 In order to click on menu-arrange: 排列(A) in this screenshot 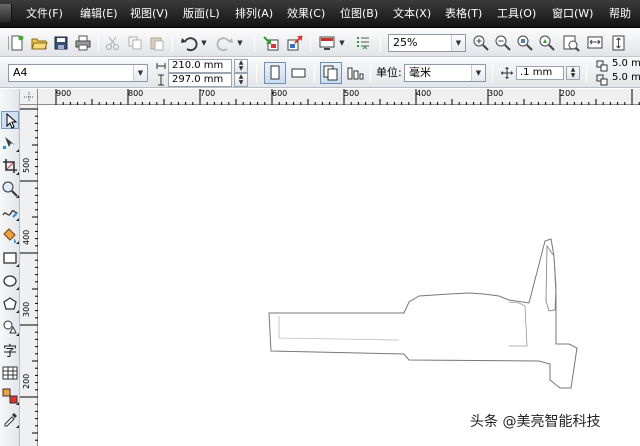, I will do `click(254, 14)`.